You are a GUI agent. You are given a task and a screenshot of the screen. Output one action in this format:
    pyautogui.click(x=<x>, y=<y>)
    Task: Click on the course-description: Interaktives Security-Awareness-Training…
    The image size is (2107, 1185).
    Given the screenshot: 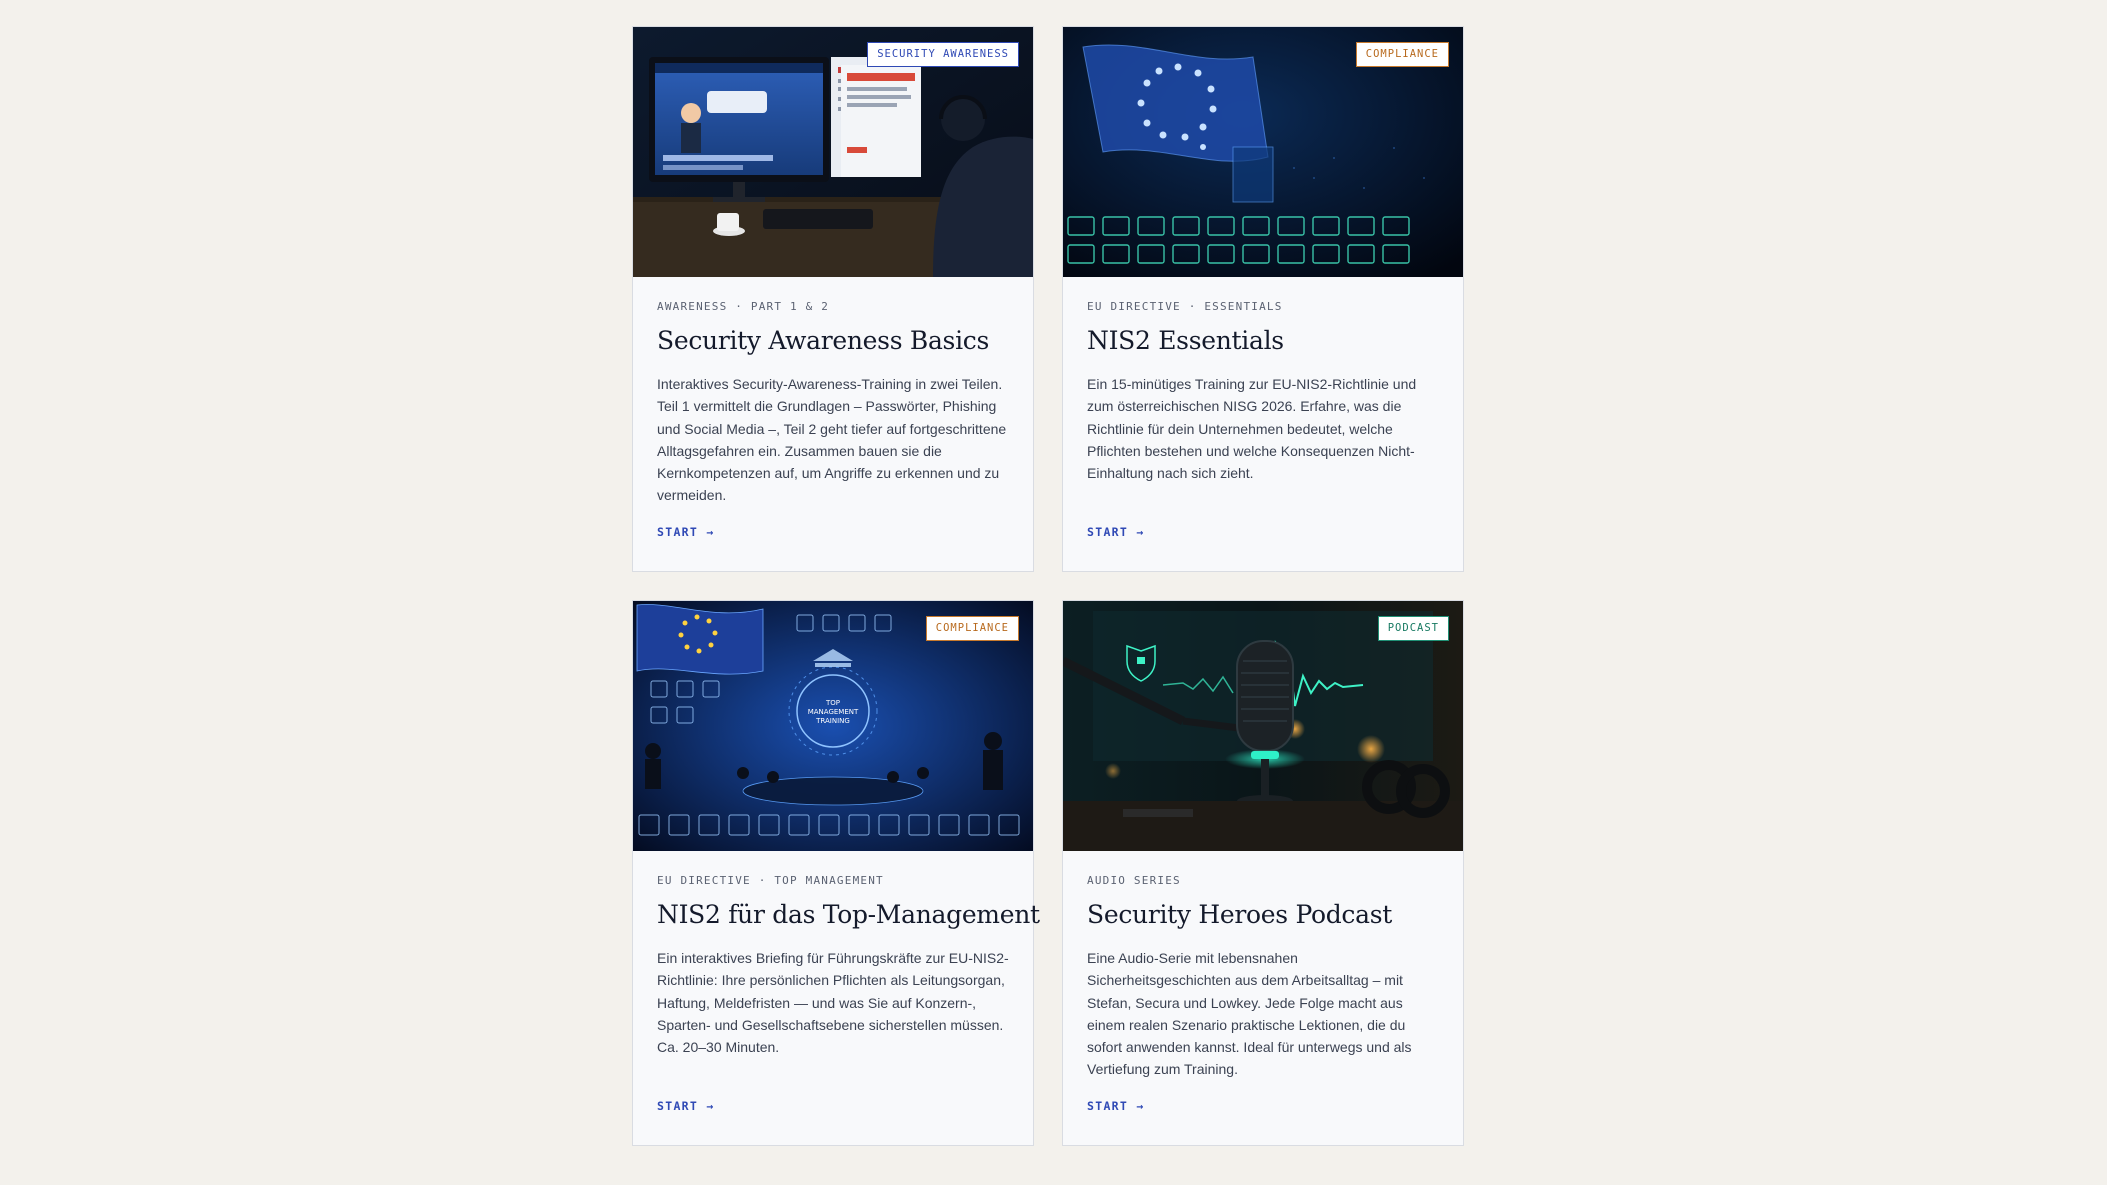 What is the action you would take?
    pyautogui.click(x=832, y=440)
    